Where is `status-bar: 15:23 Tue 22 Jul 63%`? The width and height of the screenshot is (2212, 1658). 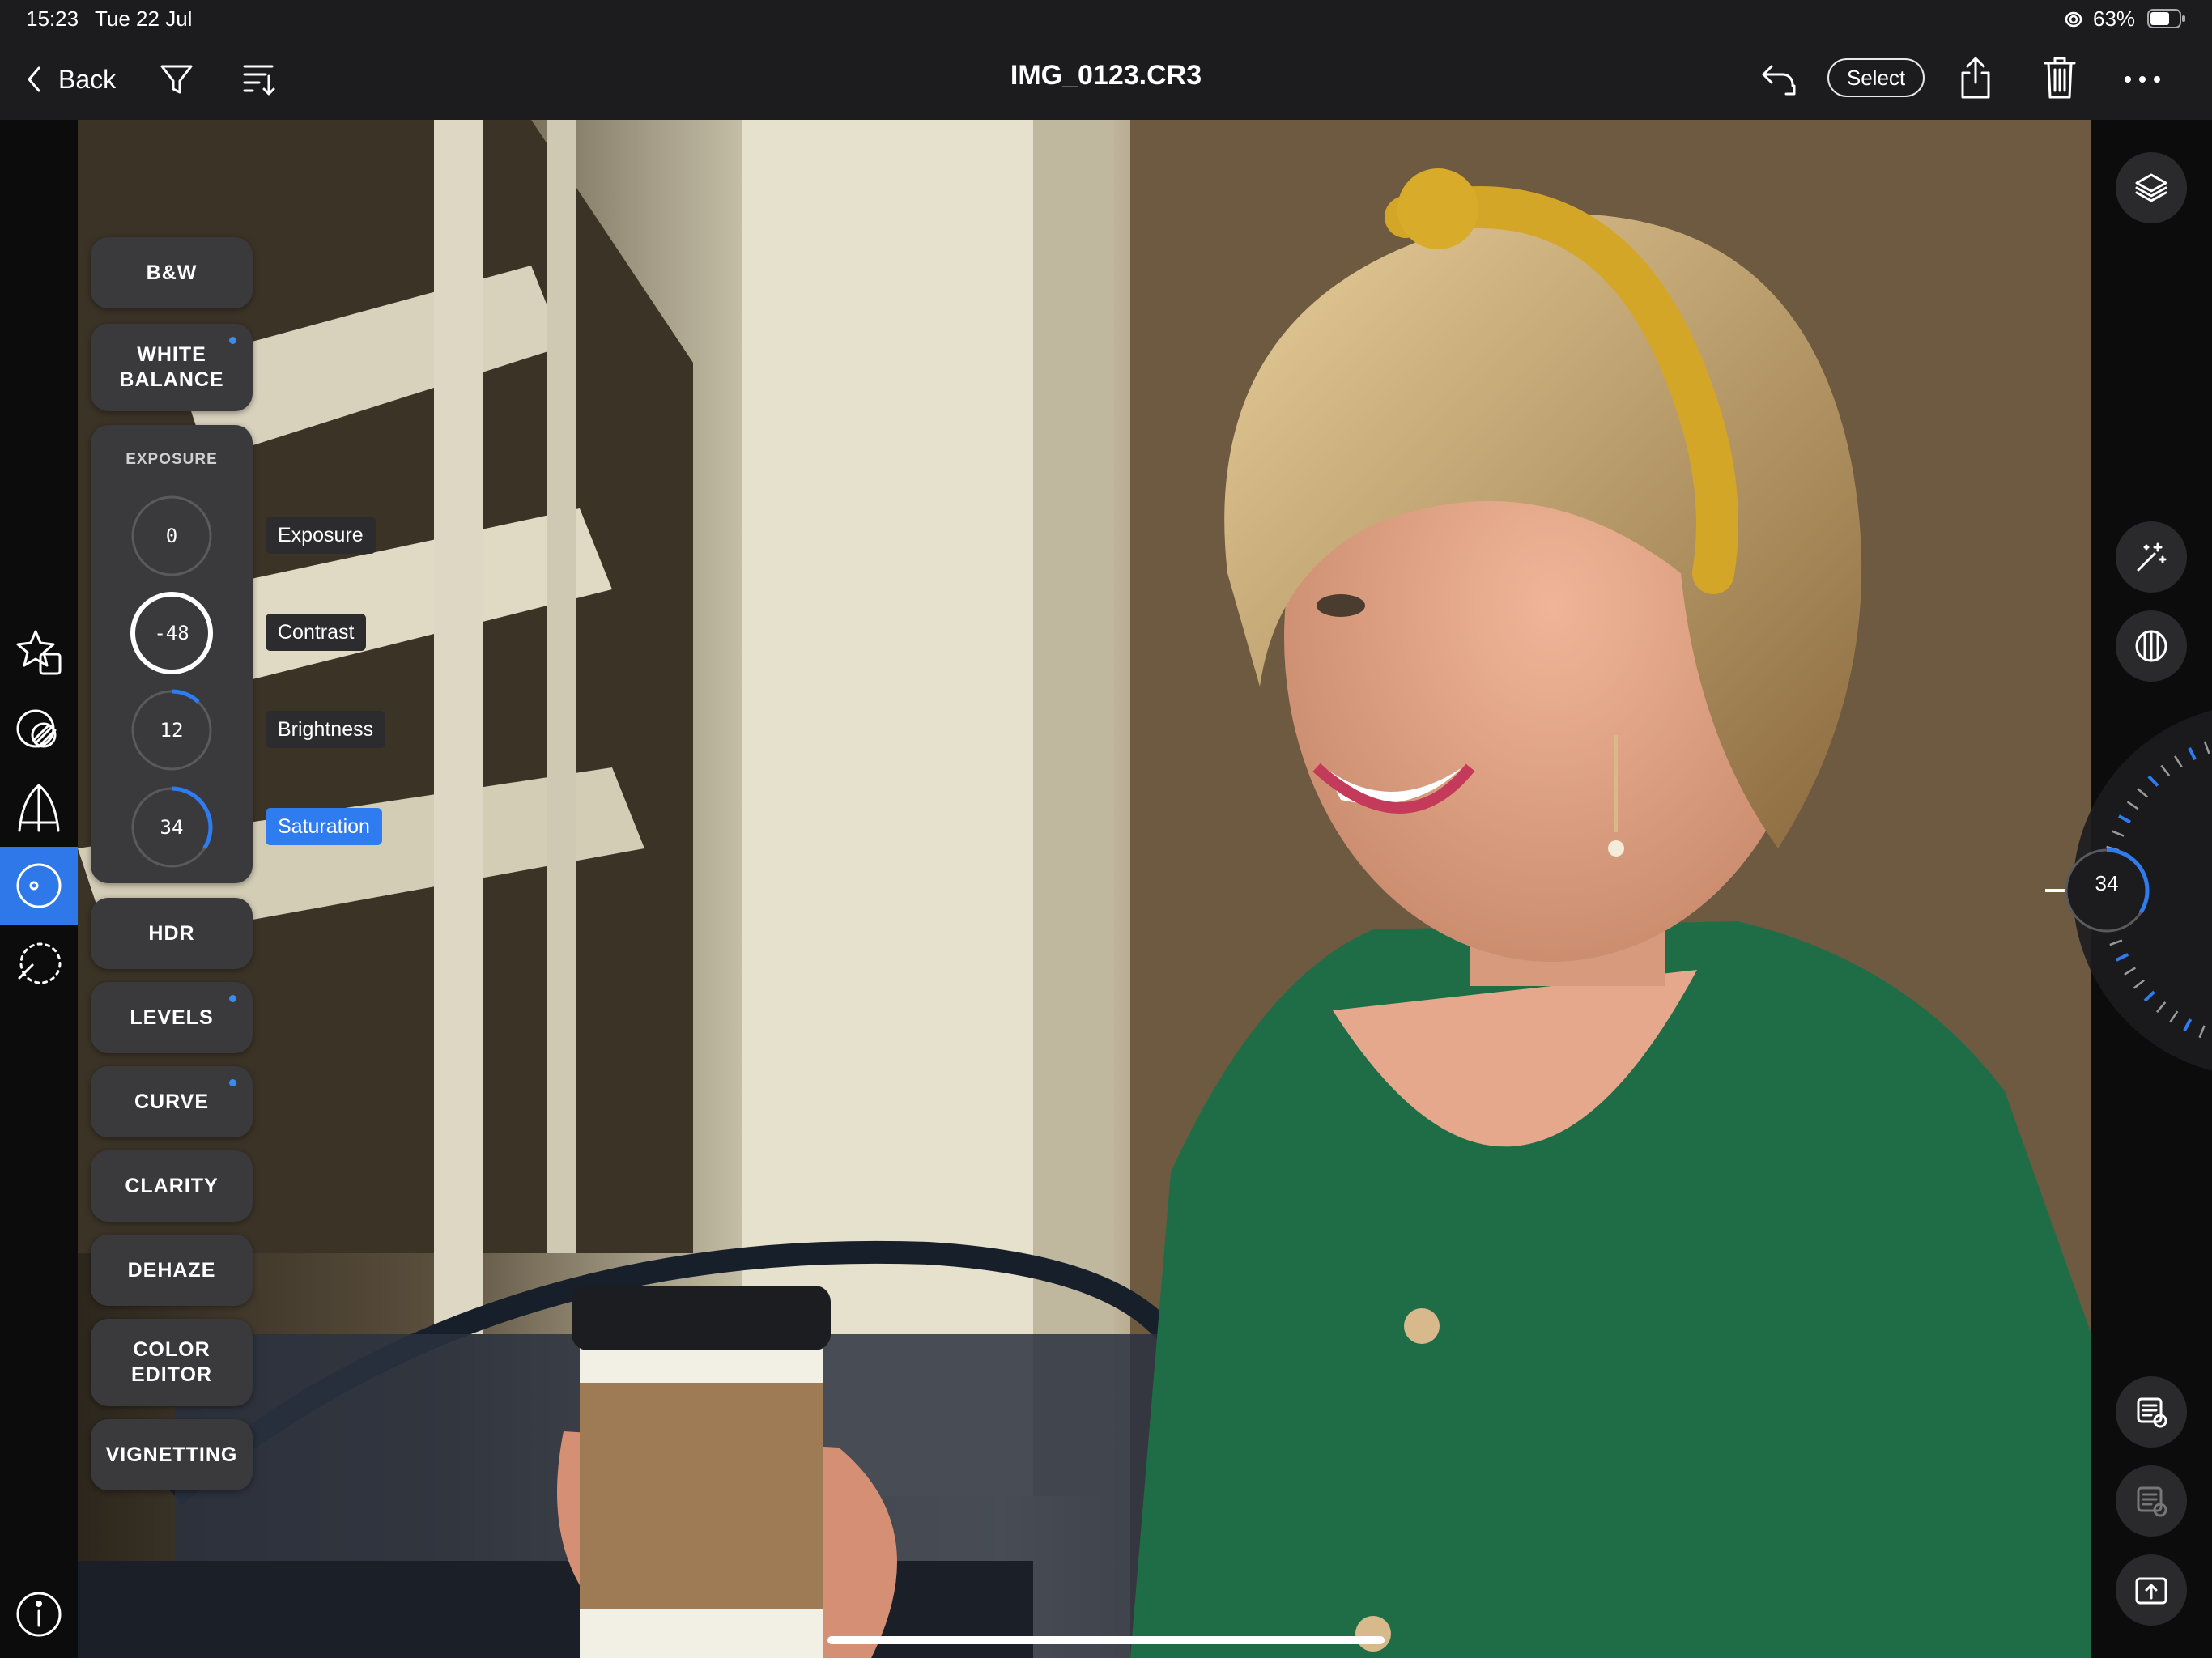 status-bar: 15:23 Tue 22 Jul 63% is located at coordinates (1106, 19).